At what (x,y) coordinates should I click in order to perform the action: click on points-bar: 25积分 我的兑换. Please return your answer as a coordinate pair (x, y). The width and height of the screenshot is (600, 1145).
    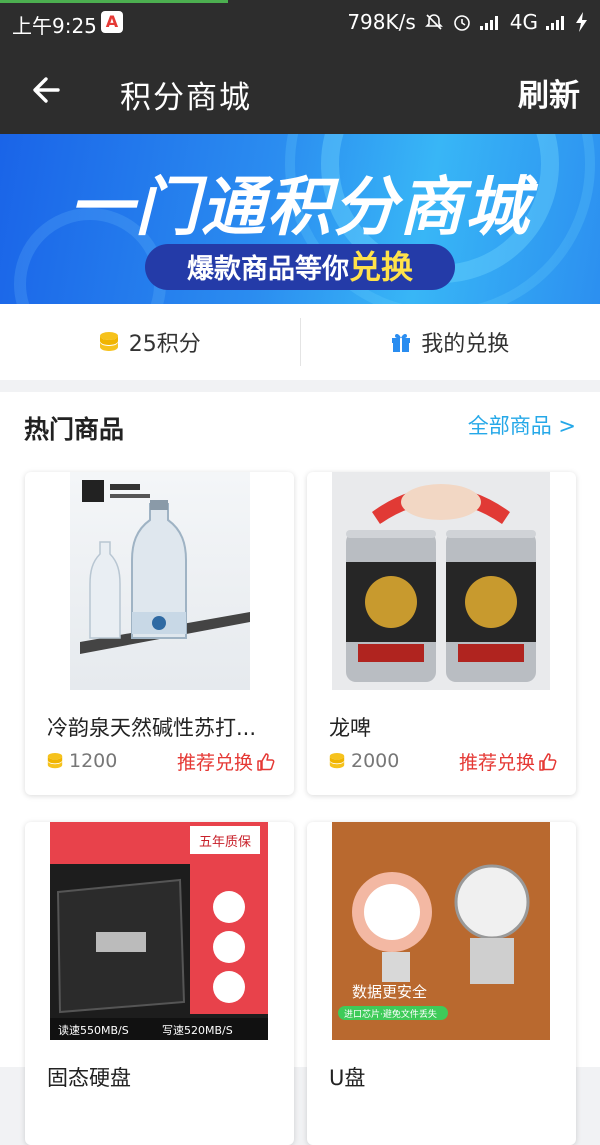
    Looking at the image, I should click on (300, 342).